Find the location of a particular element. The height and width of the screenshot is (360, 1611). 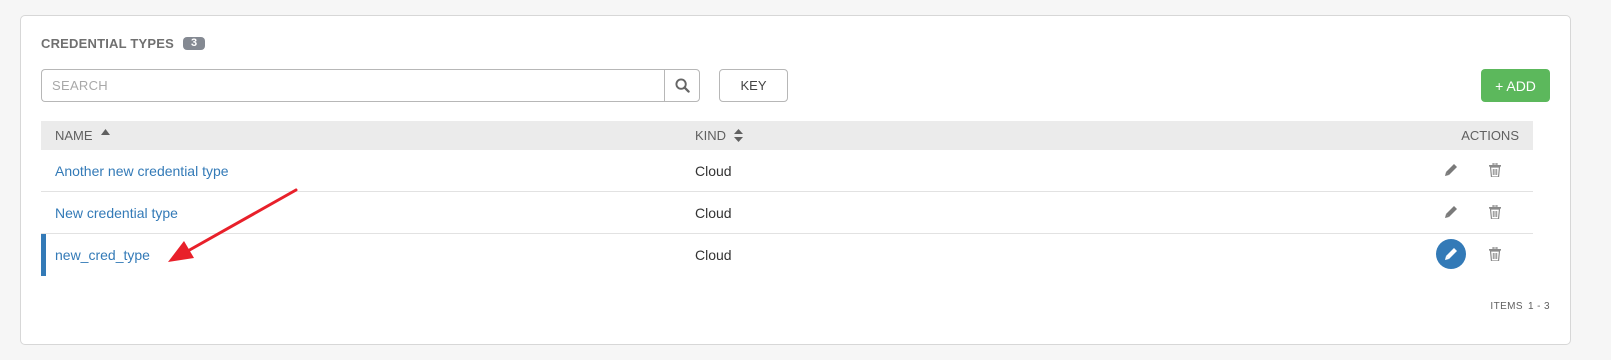

panel-header: CREDENTIAL TYPES 3 is located at coordinates (123, 43).